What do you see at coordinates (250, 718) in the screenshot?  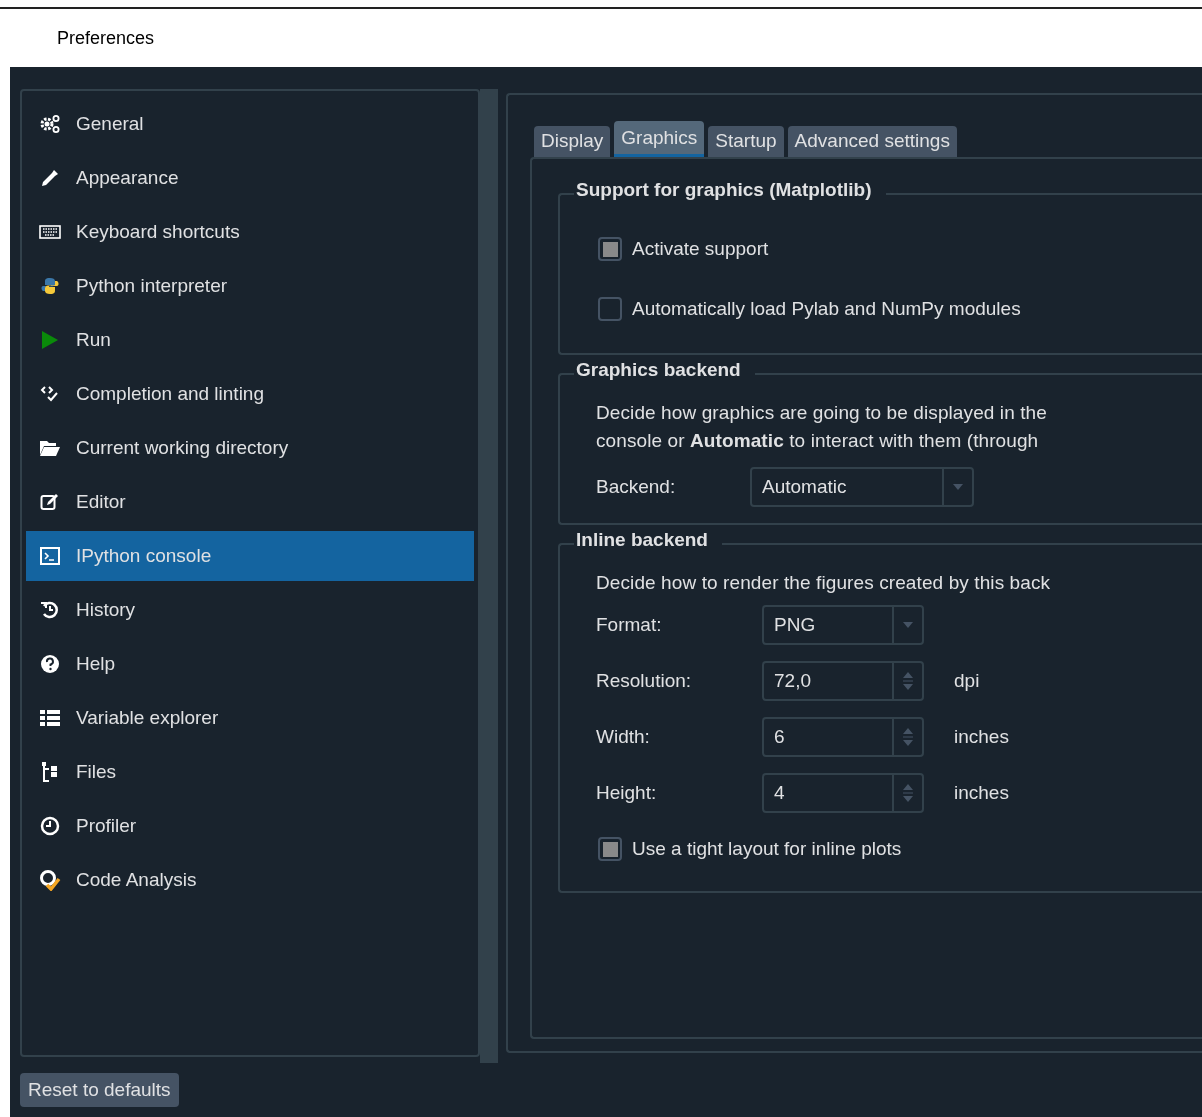 I see `sidebar-item: Variable explorer` at bounding box center [250, 718].